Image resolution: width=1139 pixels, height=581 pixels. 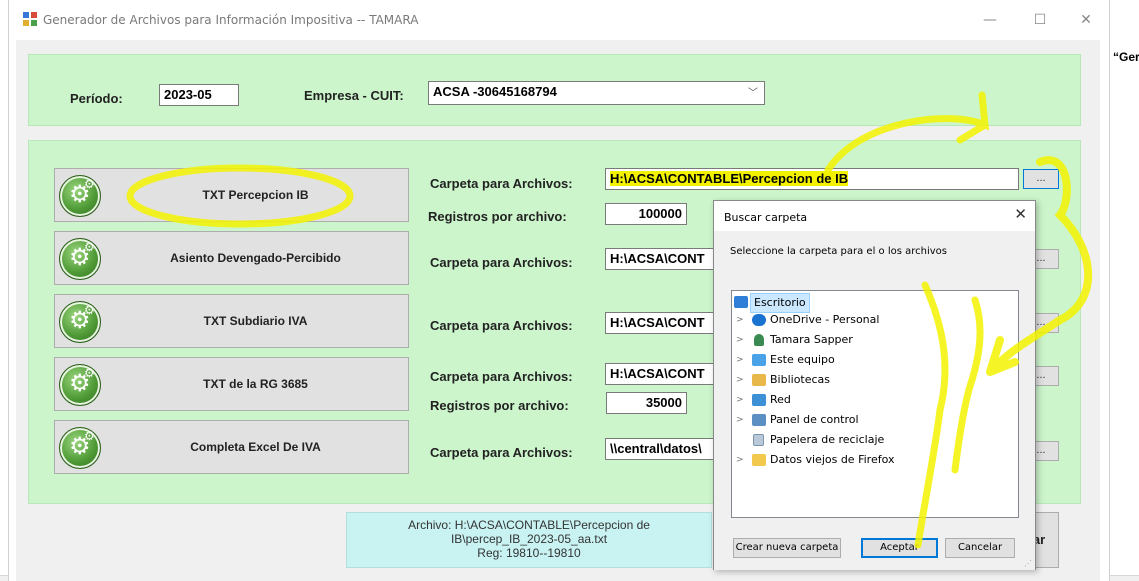 What do you see at coordinates (759, 460) in the screenshot?
I see `folder-icon` at bounding box center [759, 460].